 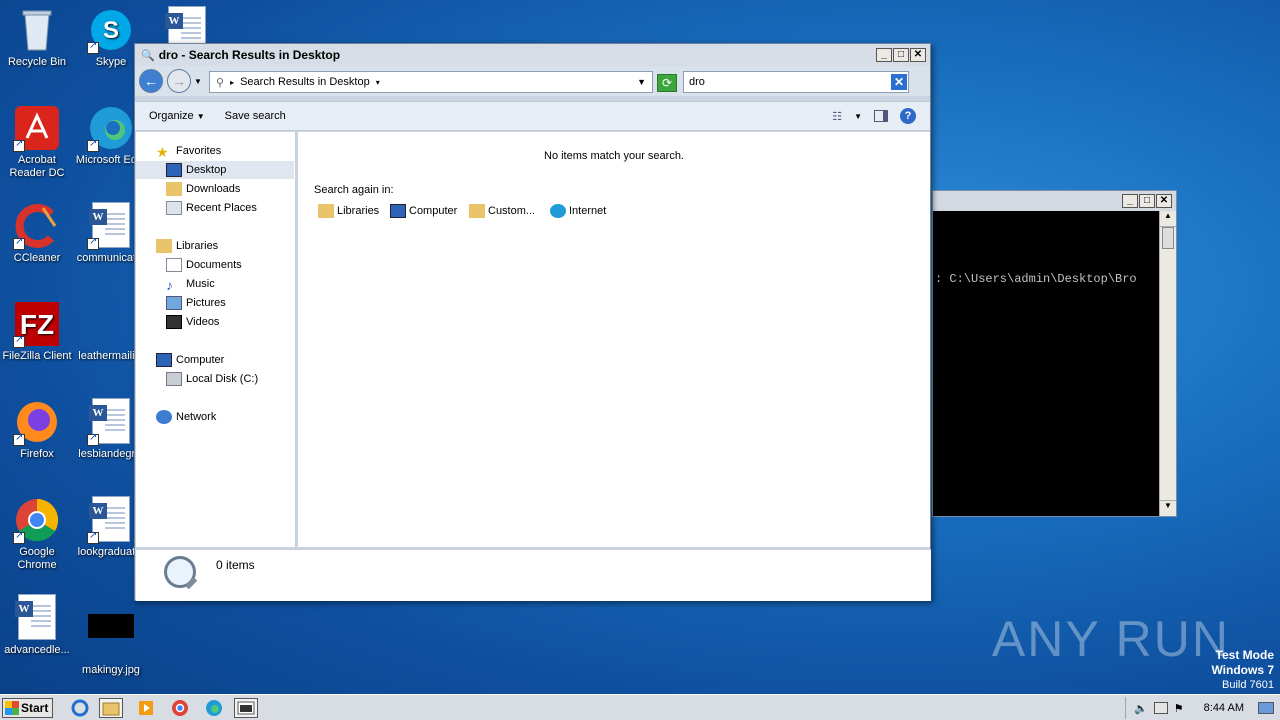 I want to click on test-mode-notice: Test Mode Windows 7 Build 7601, so click(x=1242, y=670).